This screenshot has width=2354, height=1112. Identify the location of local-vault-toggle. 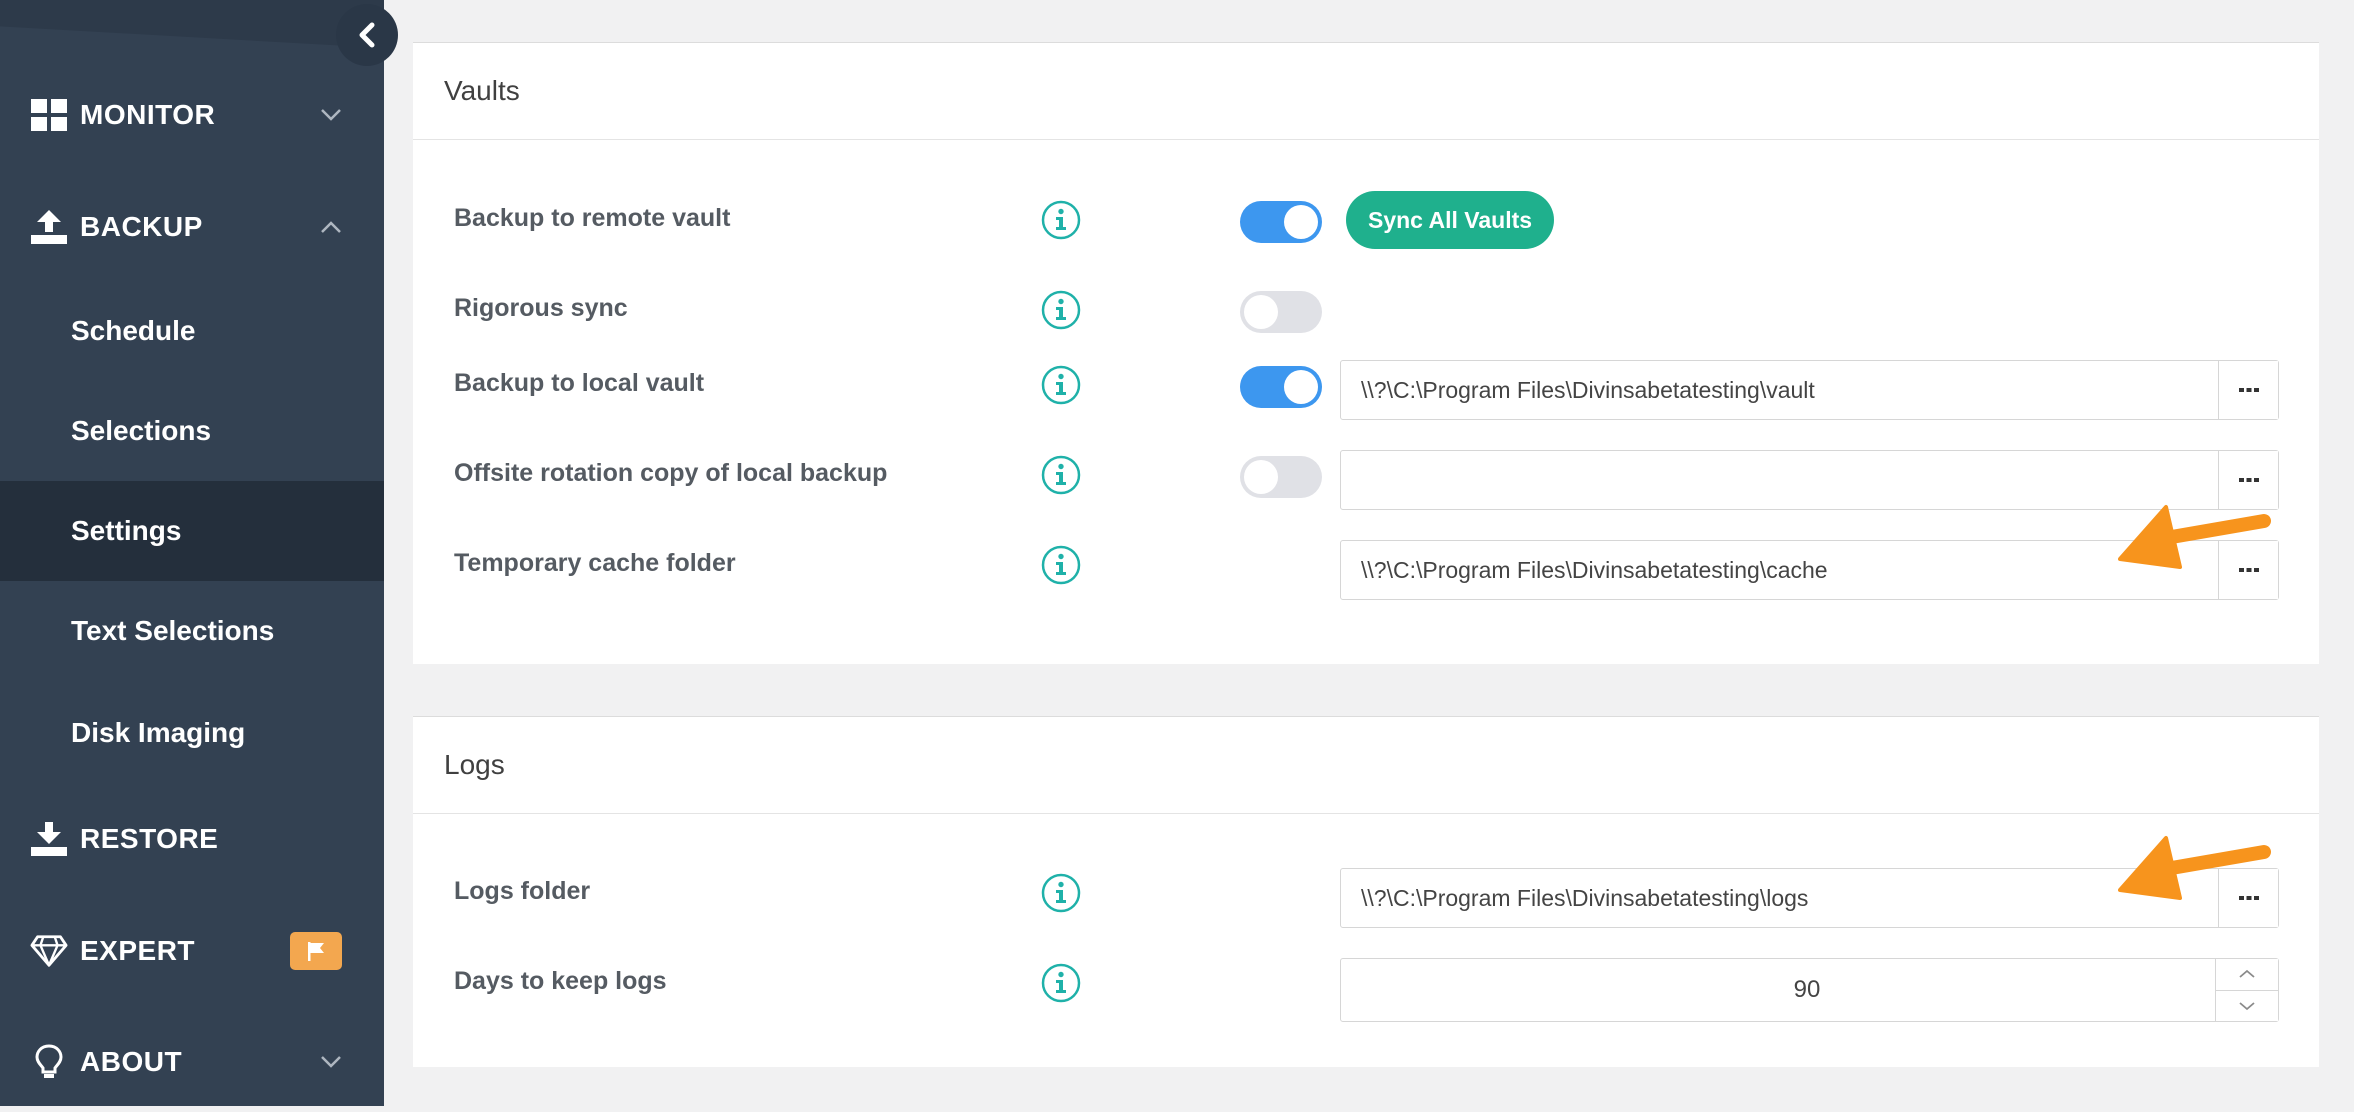
(1281, 387).